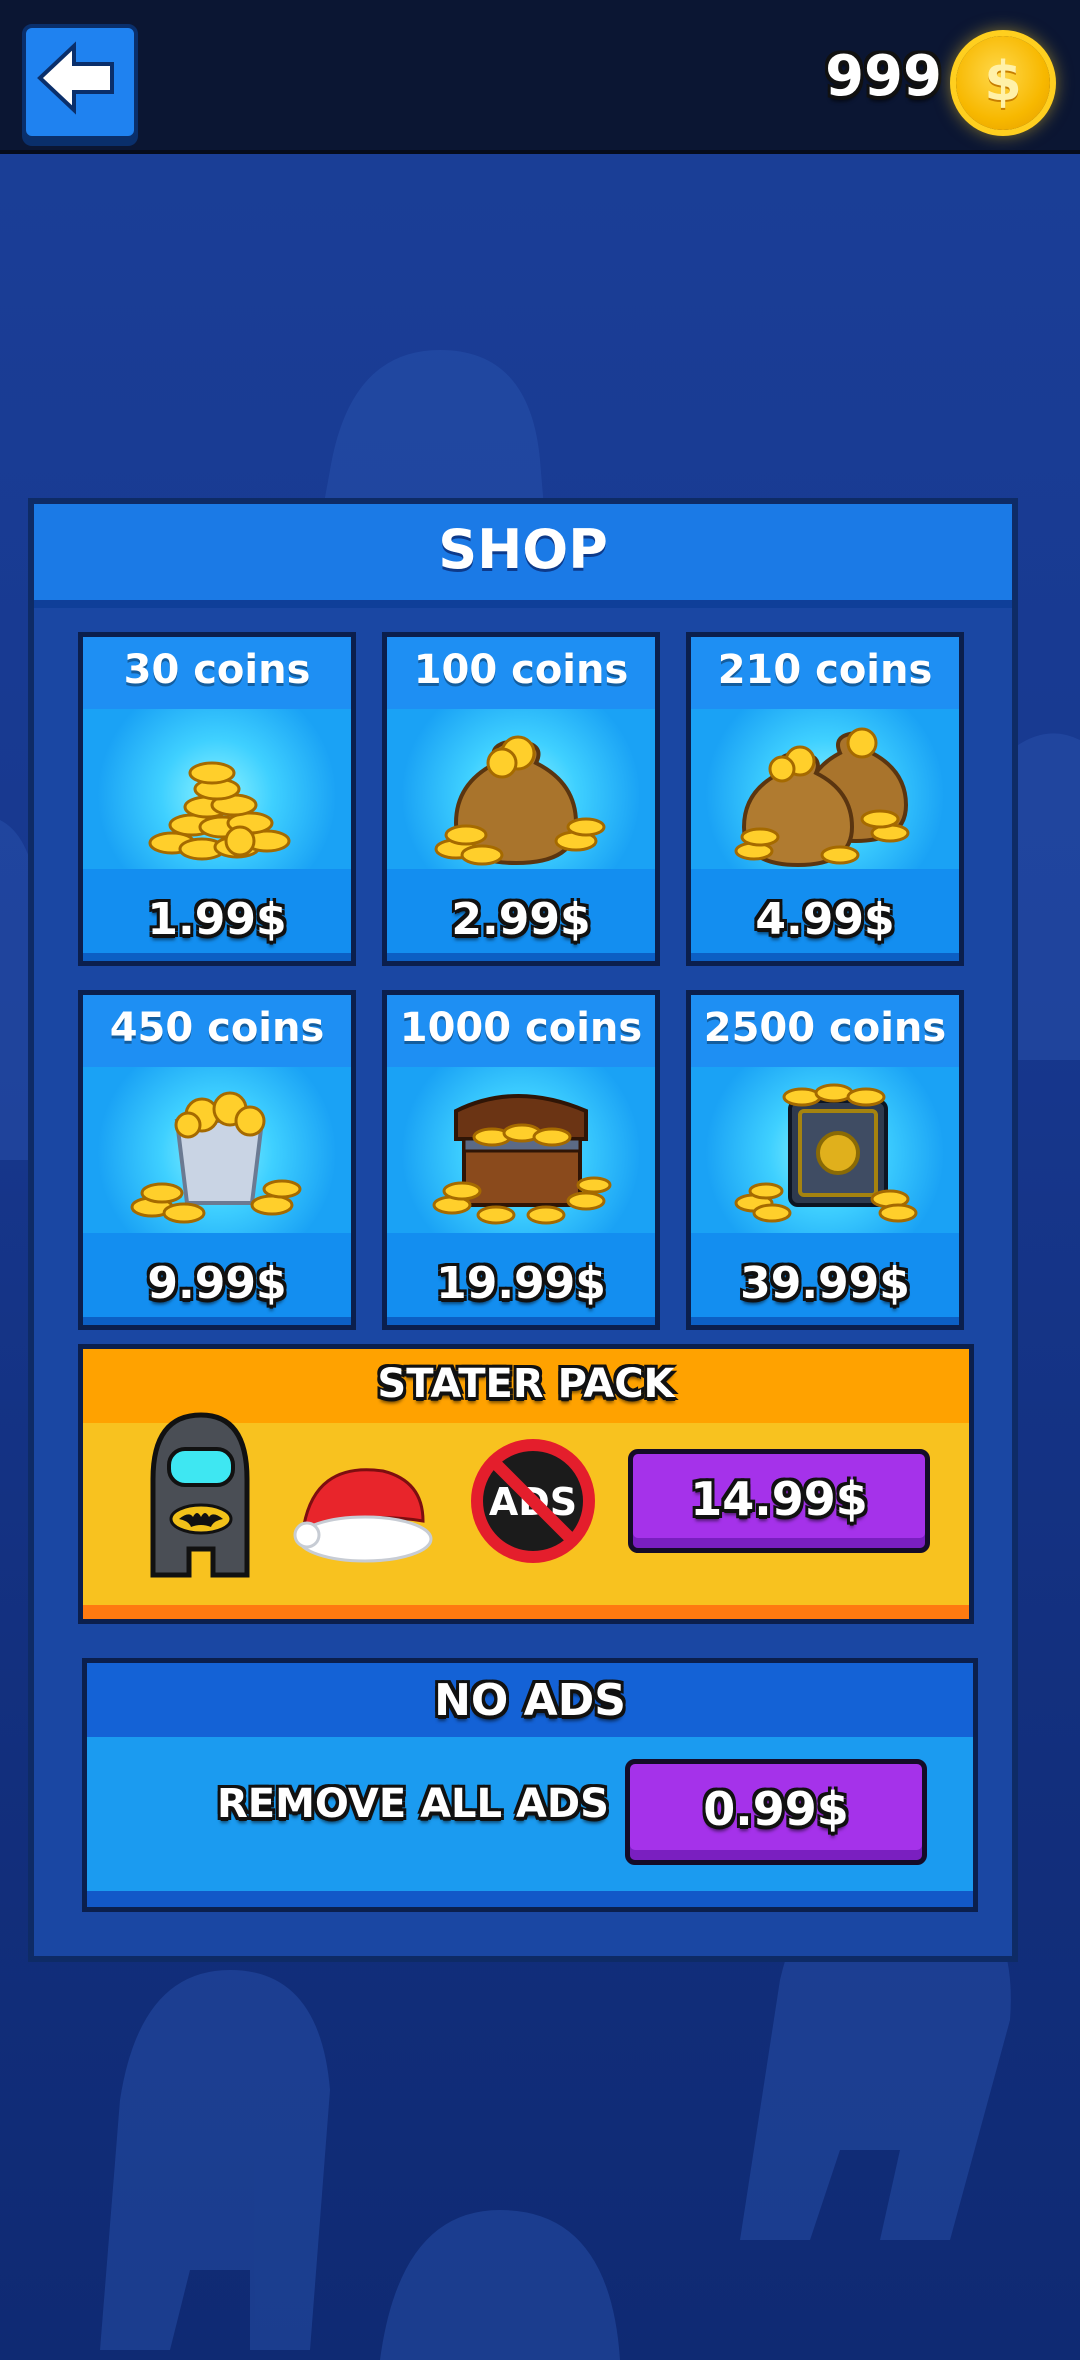  Describe the element at coordinates (523, 549) in the screenshot. I see `shop-title: SHOP` at that location.